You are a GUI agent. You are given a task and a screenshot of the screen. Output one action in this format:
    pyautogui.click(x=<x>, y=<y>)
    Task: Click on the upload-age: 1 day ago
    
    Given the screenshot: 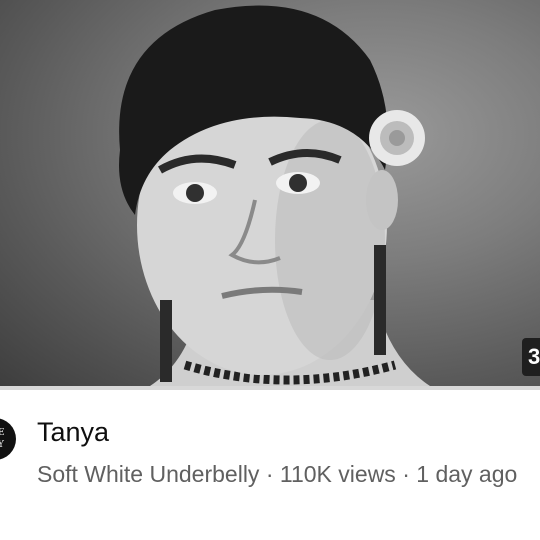 What is the action you would take?
    pyautogui.click(x=467, y=474)
    